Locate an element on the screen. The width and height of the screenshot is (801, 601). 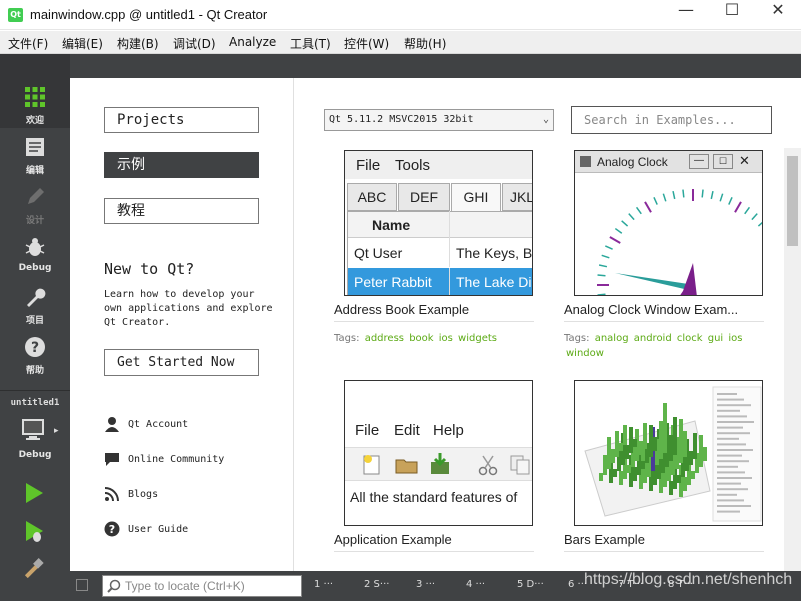
tag-link: gui is located at coordinates (715, 338).